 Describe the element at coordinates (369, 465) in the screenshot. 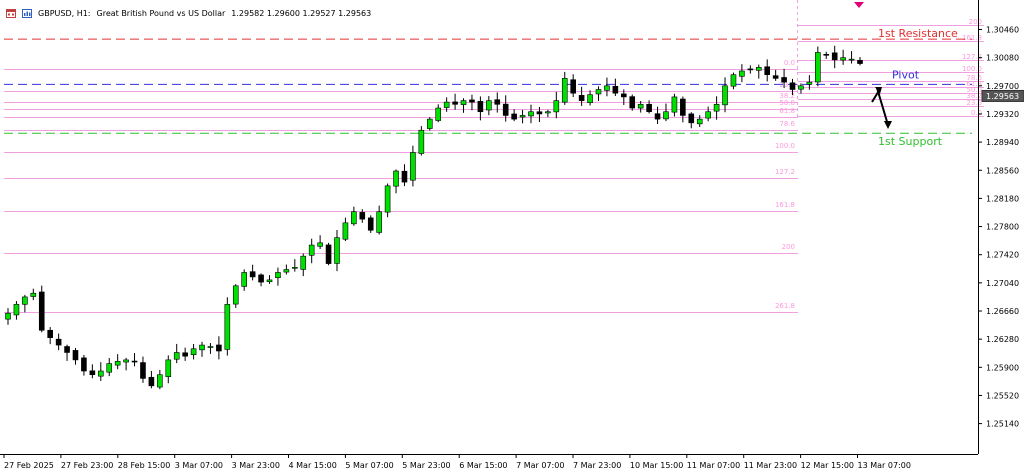

I see `time-tick-label: 5 Mar 07:00` at that location.